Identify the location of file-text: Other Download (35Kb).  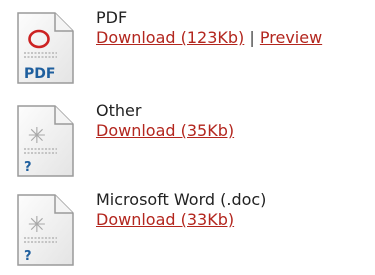
(165, 121).